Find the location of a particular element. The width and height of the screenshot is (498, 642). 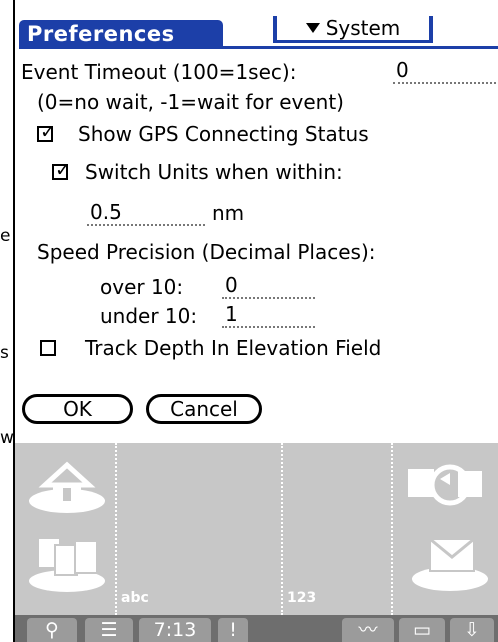

under10-field: 1 is located at coordinates (268, 315).